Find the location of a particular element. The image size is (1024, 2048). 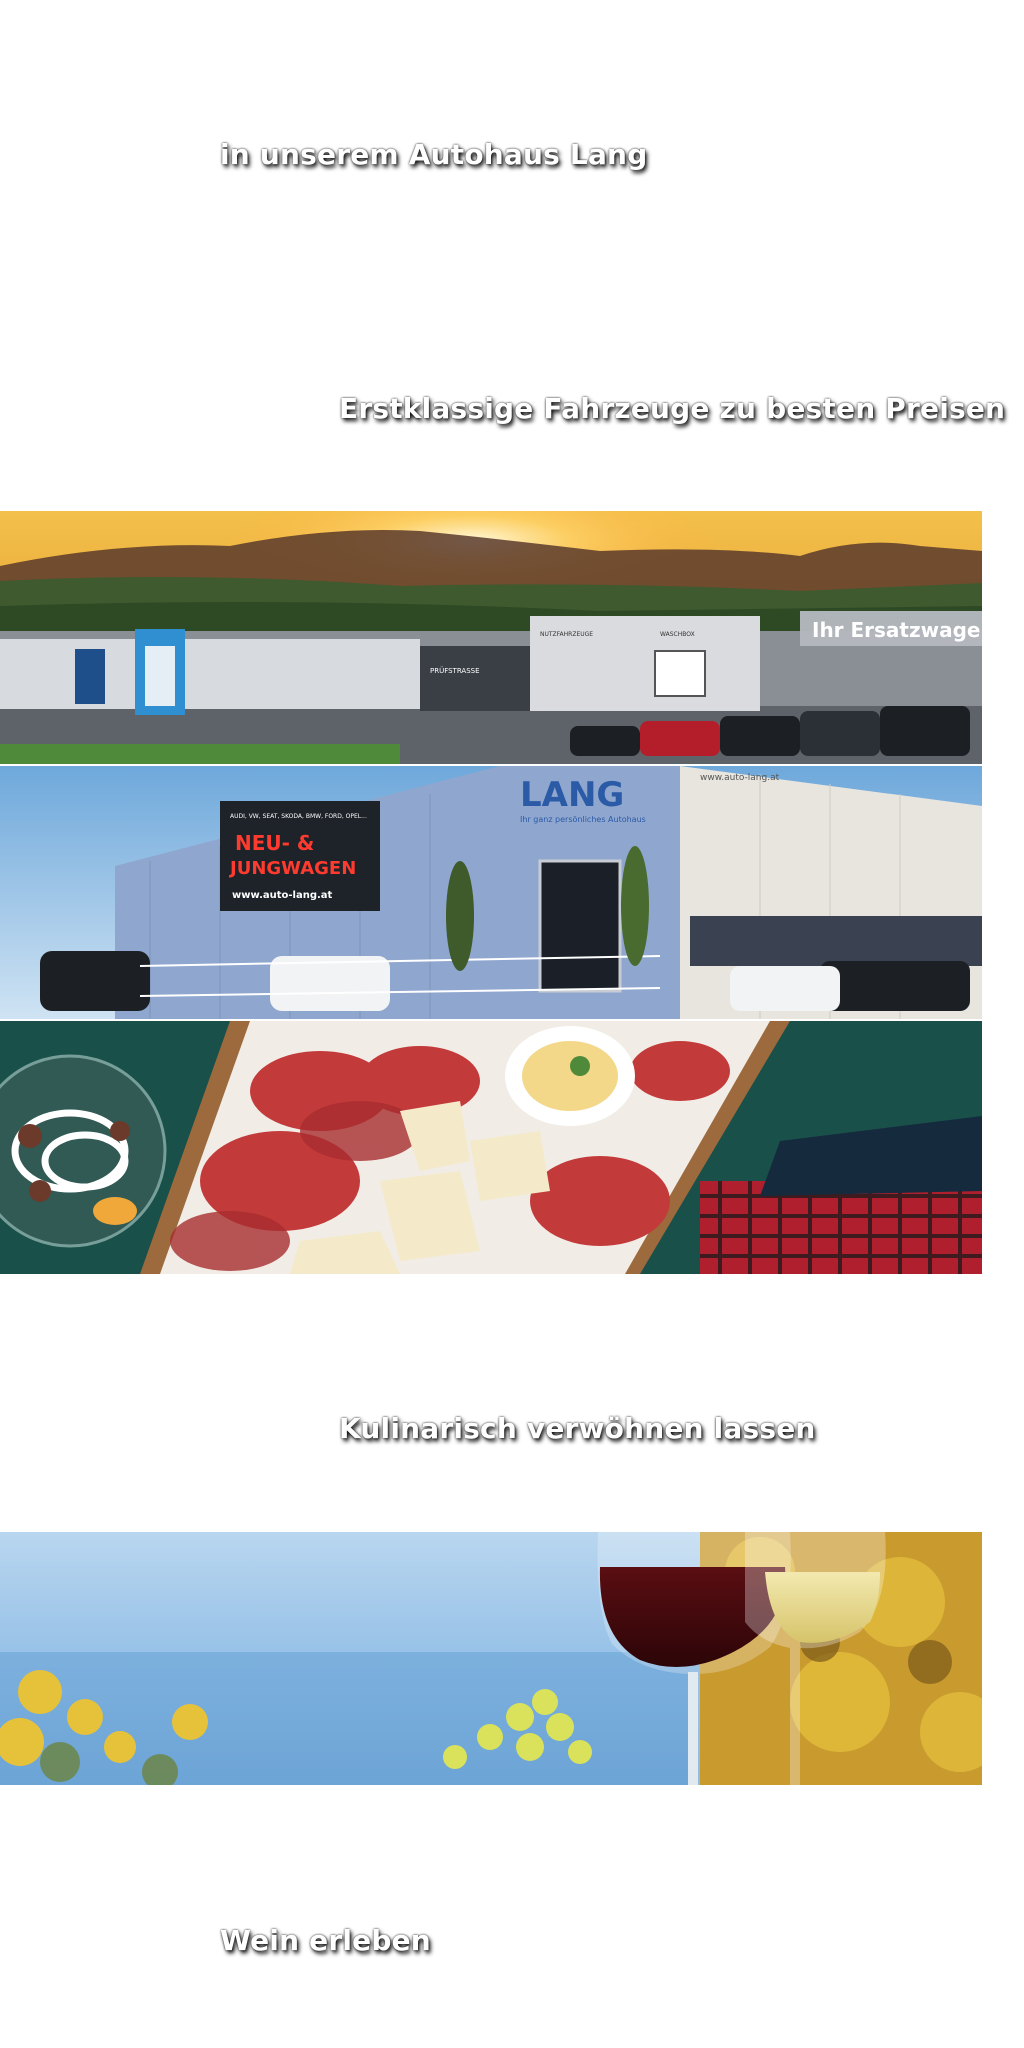

label-pruefstrasse: PRÜFSTRASSE is located at coordinates (455, 670).